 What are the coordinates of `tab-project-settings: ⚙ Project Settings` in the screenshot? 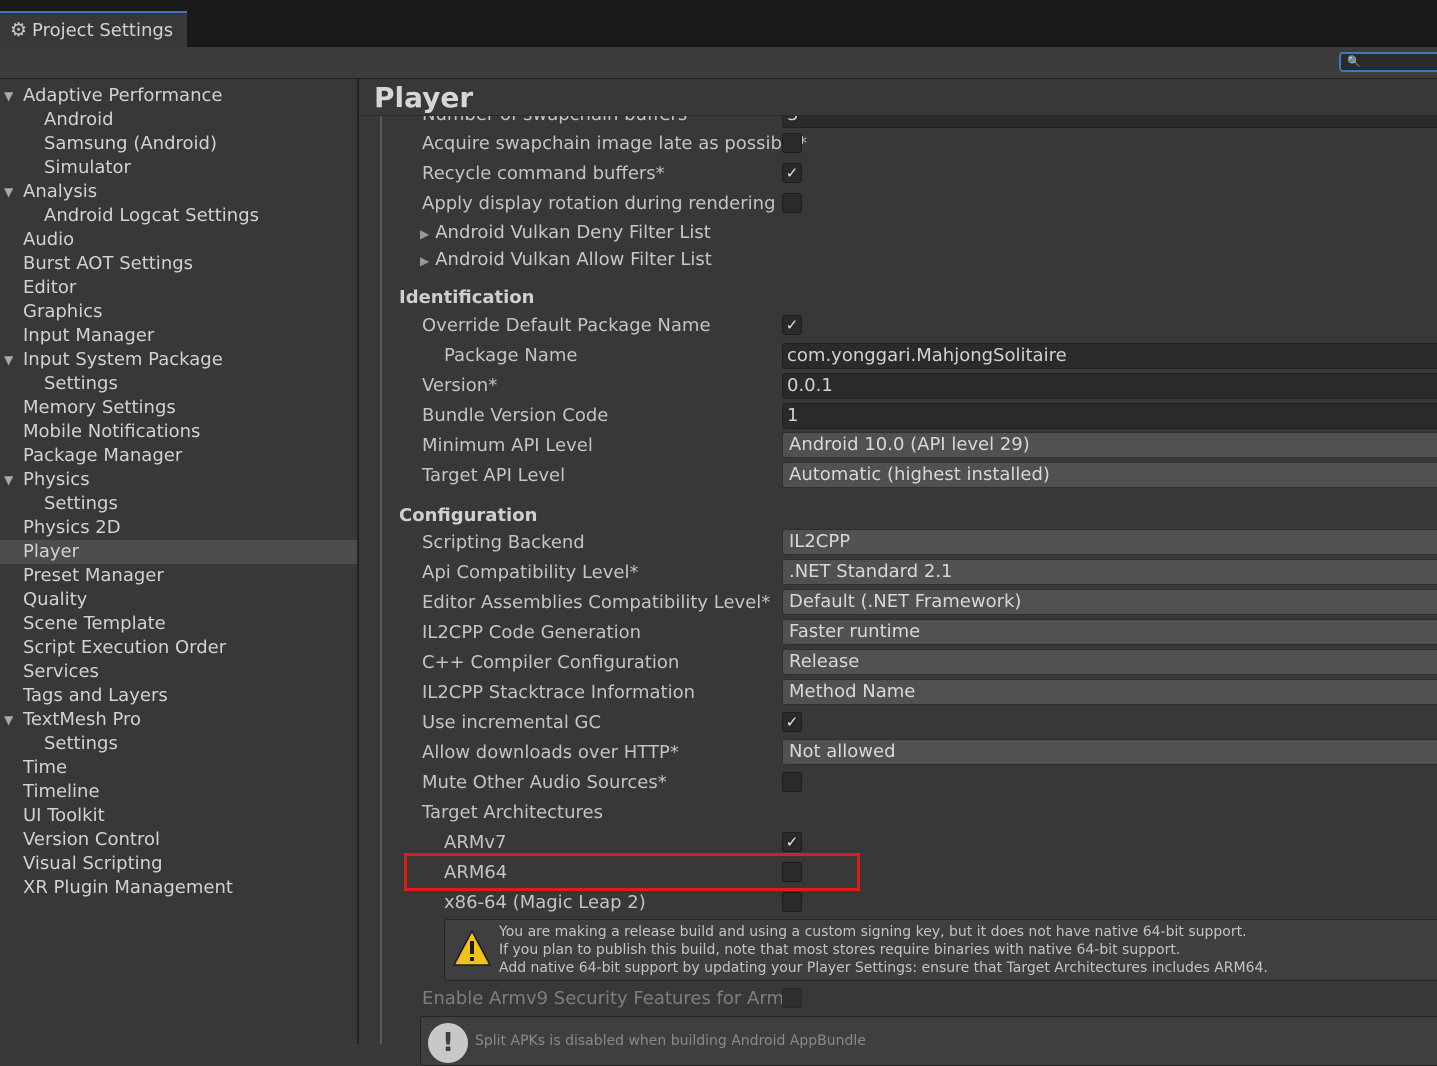 It's located at (93, 29).